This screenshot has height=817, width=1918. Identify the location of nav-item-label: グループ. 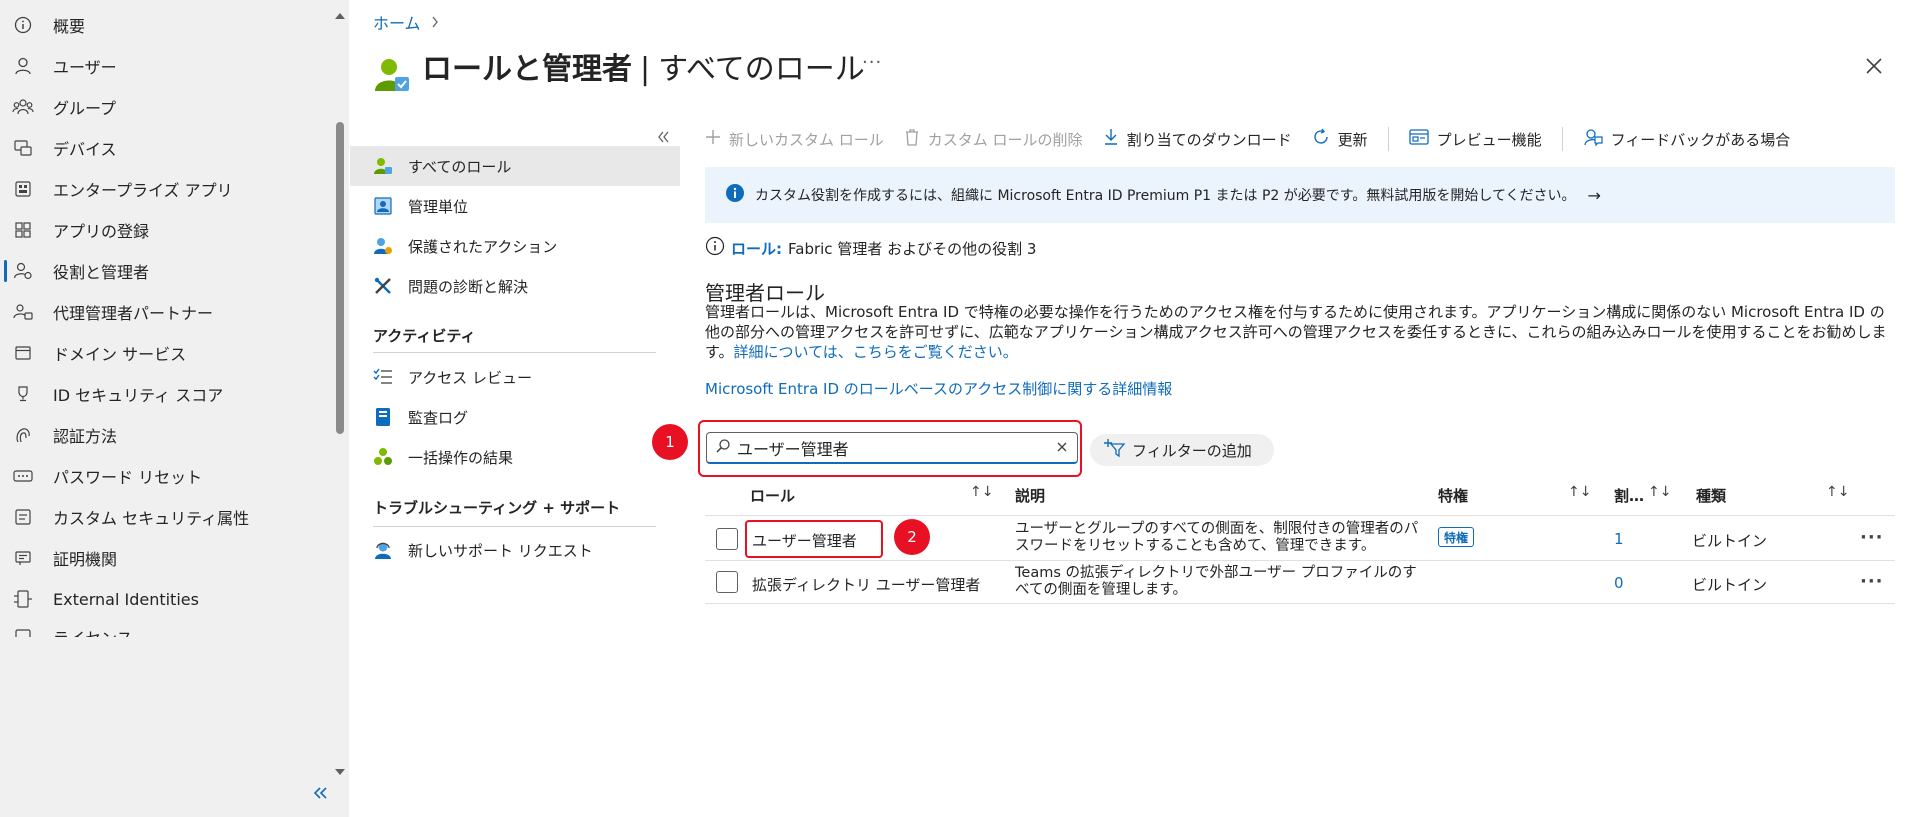
(85, 108).